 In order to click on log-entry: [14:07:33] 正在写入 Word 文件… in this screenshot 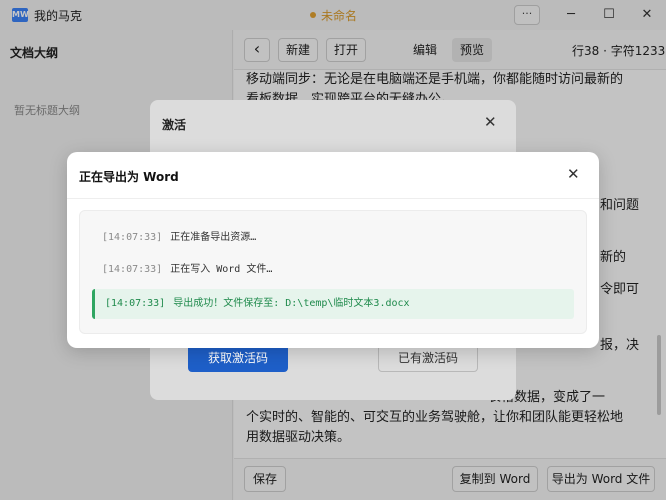, I will do `click(333, 270)`.